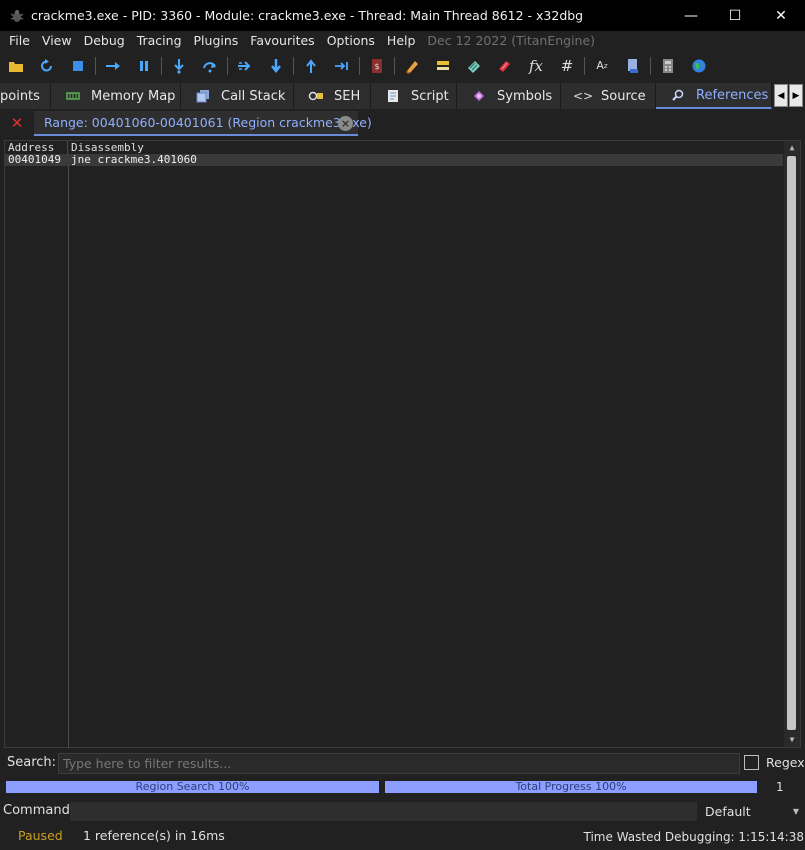 The height and width of the screenshot is (850, 805). What do you see at coordinates (245, 66) in the screenshot?
I see `trace-into-icon` at bounding box center [245, 66].